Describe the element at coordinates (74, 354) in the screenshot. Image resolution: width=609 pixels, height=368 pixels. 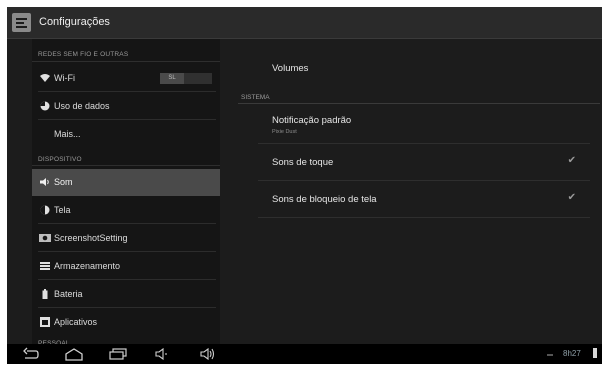
I see `home-icon` at that location.